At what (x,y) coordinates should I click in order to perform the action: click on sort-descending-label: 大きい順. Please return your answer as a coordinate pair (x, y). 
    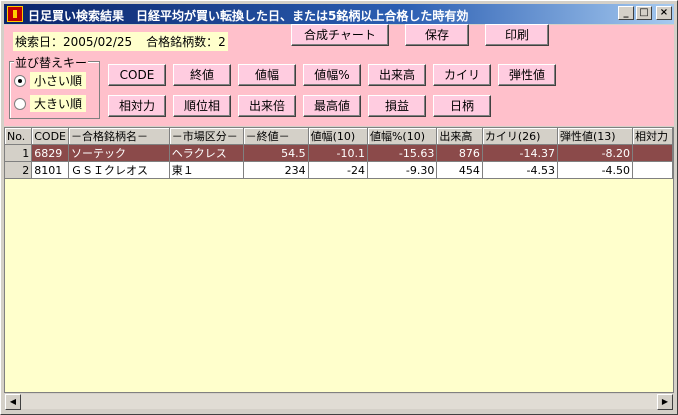
    Looking at the image, I should click on (58, 103).